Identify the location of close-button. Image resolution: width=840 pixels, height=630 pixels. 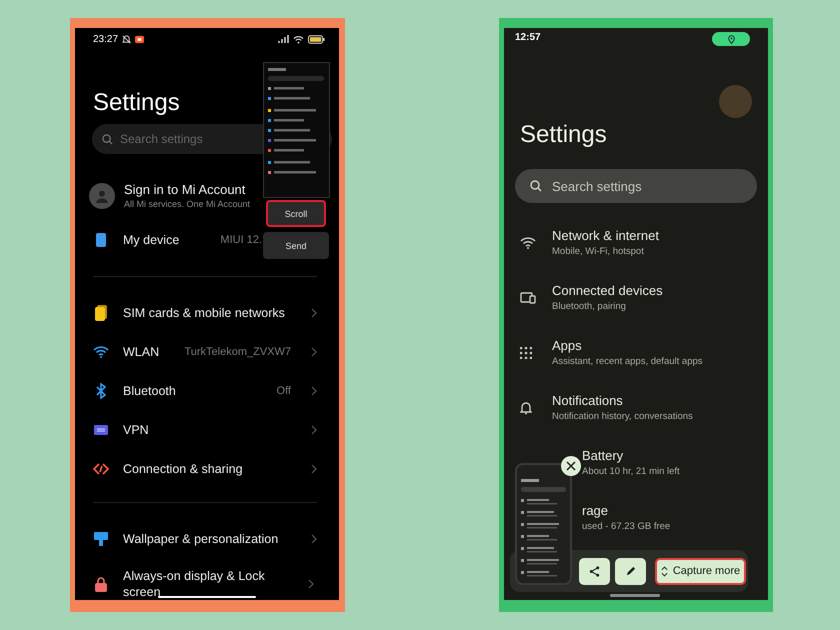
(571, 466).